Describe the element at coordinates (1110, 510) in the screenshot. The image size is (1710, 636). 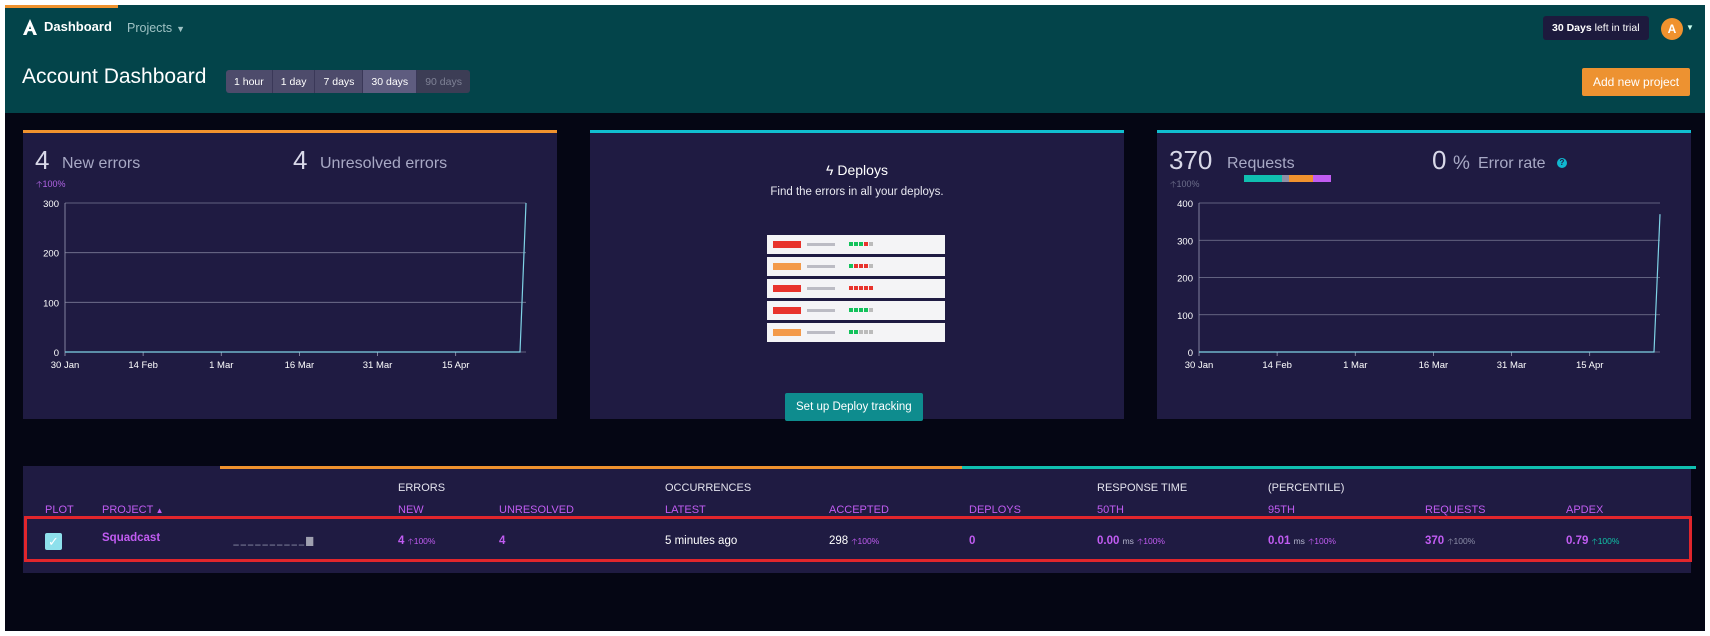
I see `col-header-50th: 50TH` at that location.